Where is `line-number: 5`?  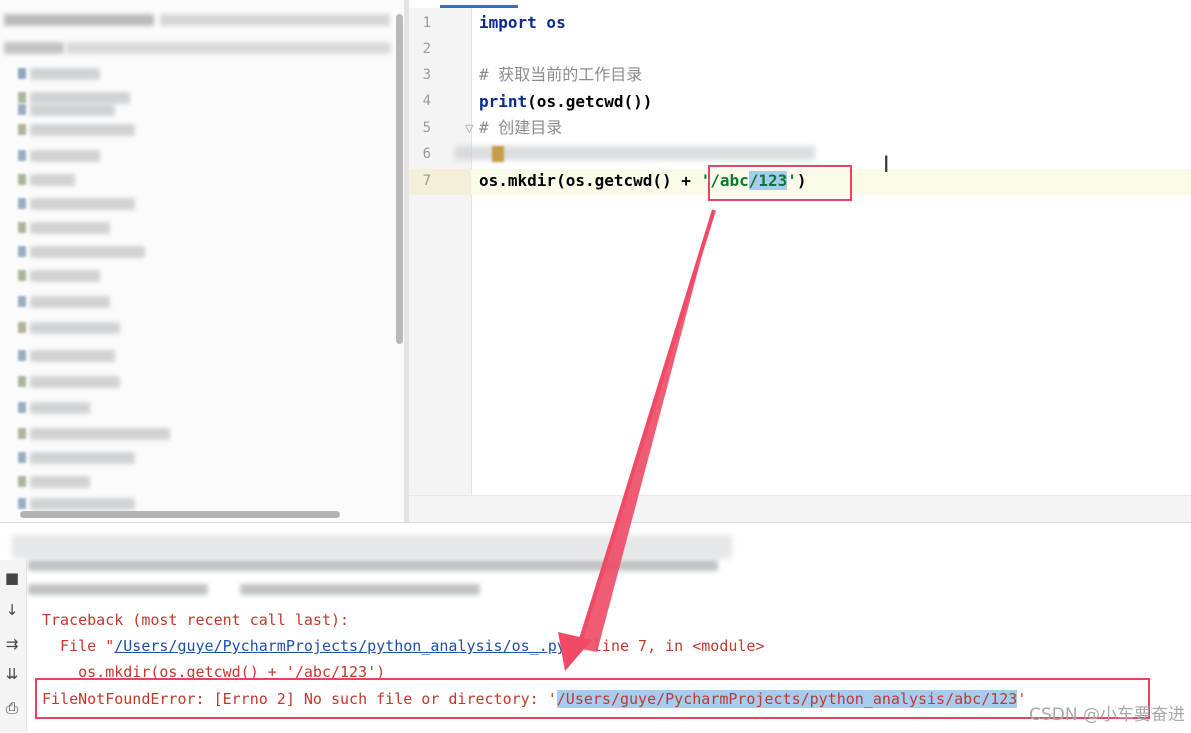 line-number: 5 is located at coordinates (426, 128).